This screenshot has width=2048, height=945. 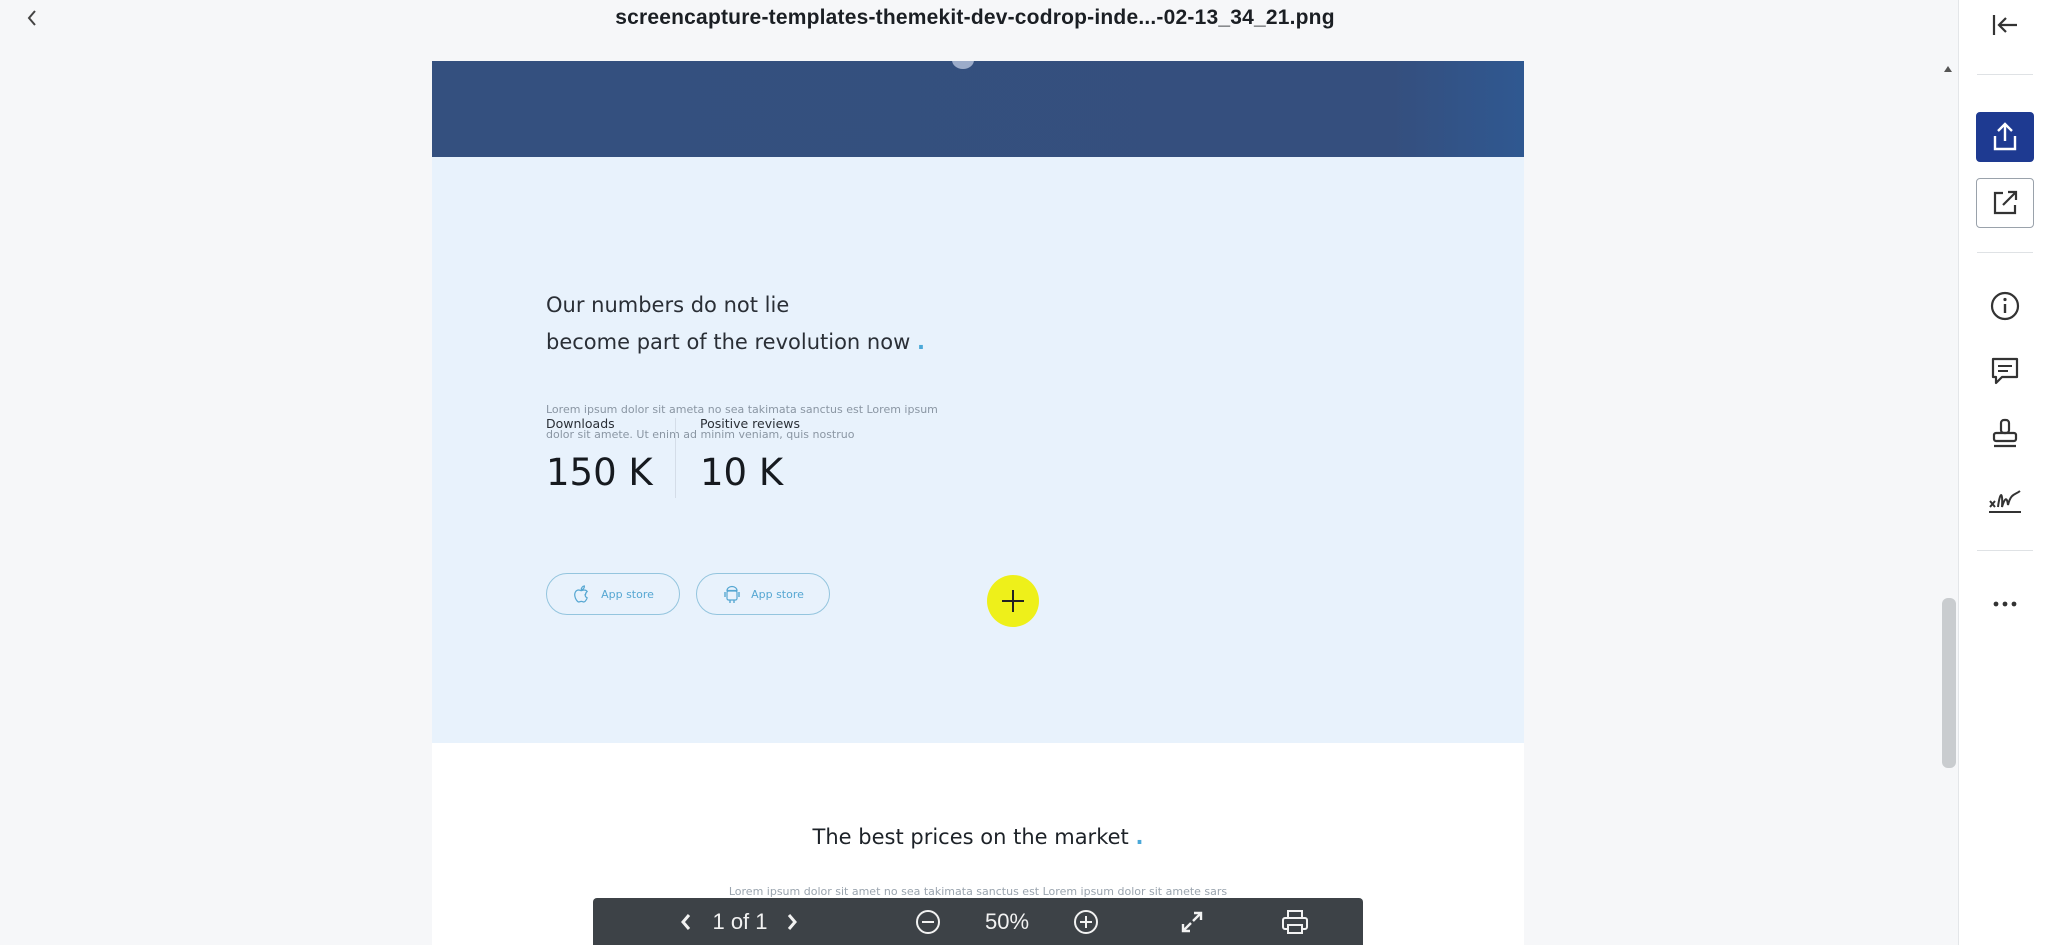 I want to click on print-button, so click(x=1295, y=921).